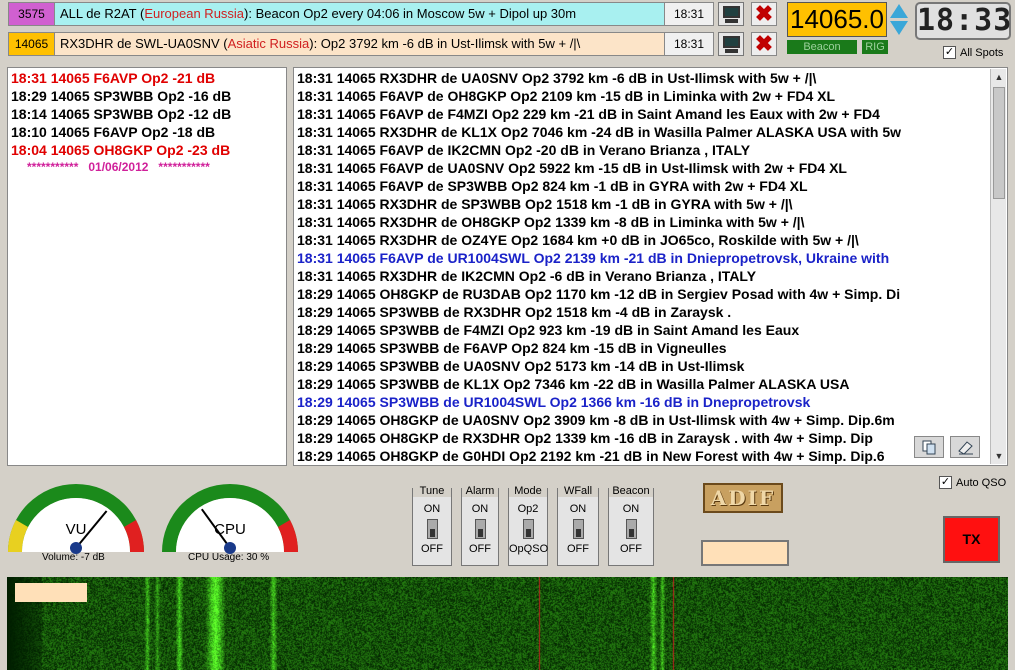 This screenshot has height=670, width=1015. Describe the element at coordinates (822, 47) in the screenshot. I see `beacon-indicator: Beacon` at that location.